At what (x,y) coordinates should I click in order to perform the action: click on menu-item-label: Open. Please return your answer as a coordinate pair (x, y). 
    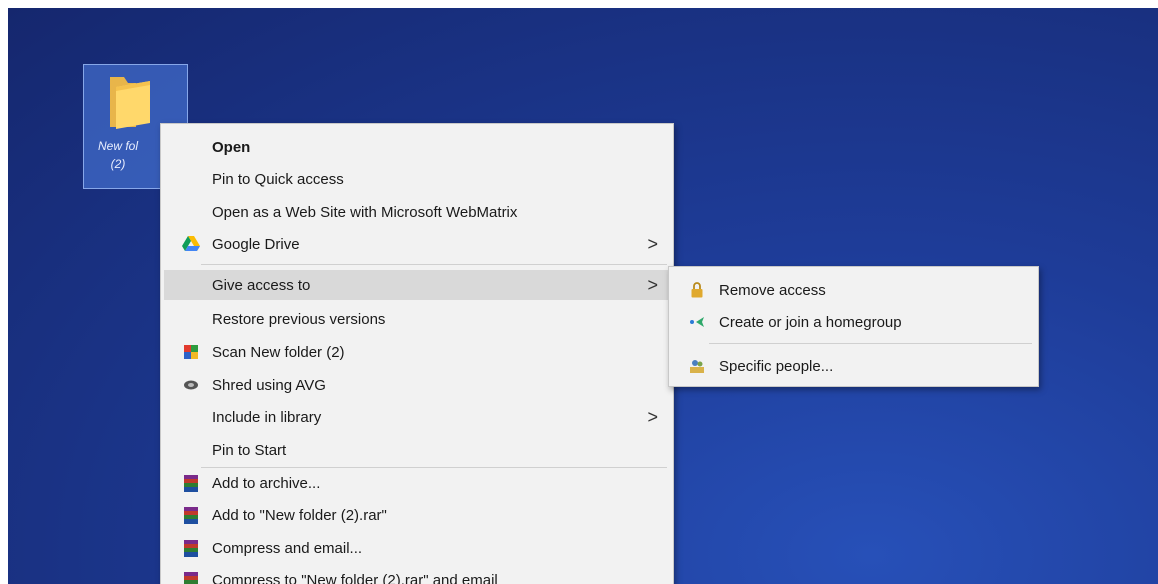
    Looking at the image, I should click on (231, 147).